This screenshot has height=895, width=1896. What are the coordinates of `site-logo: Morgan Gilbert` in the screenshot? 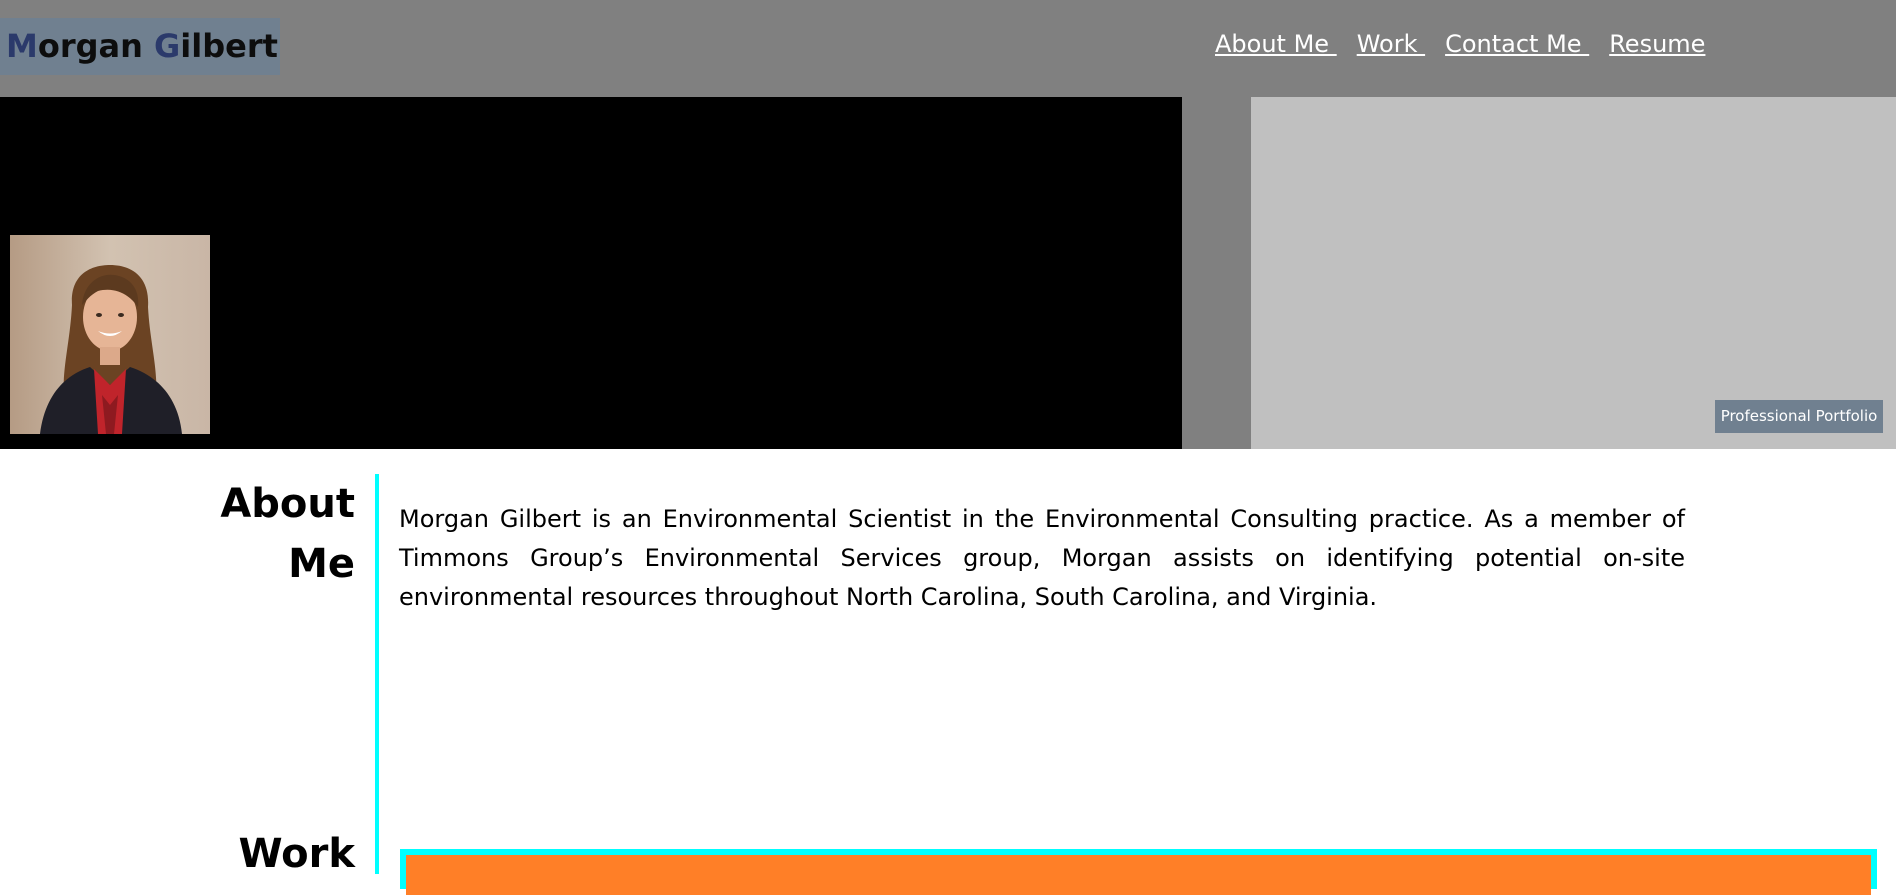 It's located at (140, 46).